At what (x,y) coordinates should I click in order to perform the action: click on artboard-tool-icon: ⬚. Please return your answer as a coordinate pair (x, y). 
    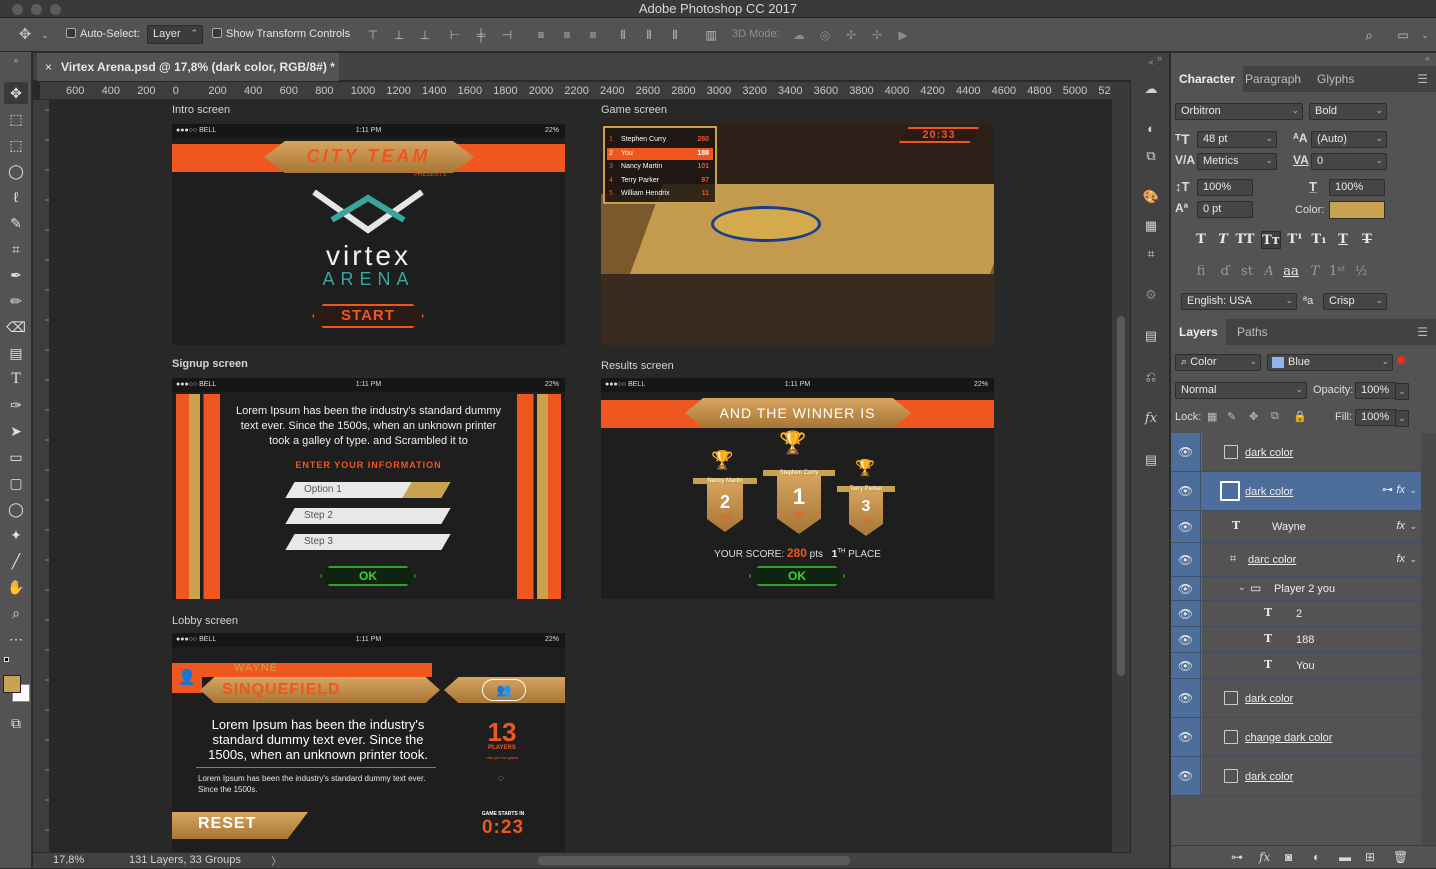
    Looking at the image, I should click on (16, 119).